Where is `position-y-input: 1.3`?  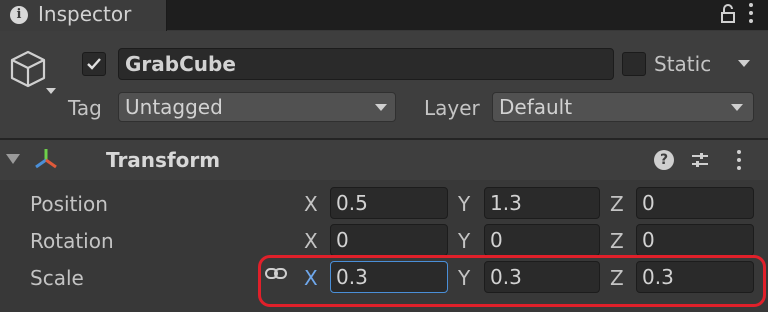
position-y-input: 1.3 is located at coordinates (542, 203).